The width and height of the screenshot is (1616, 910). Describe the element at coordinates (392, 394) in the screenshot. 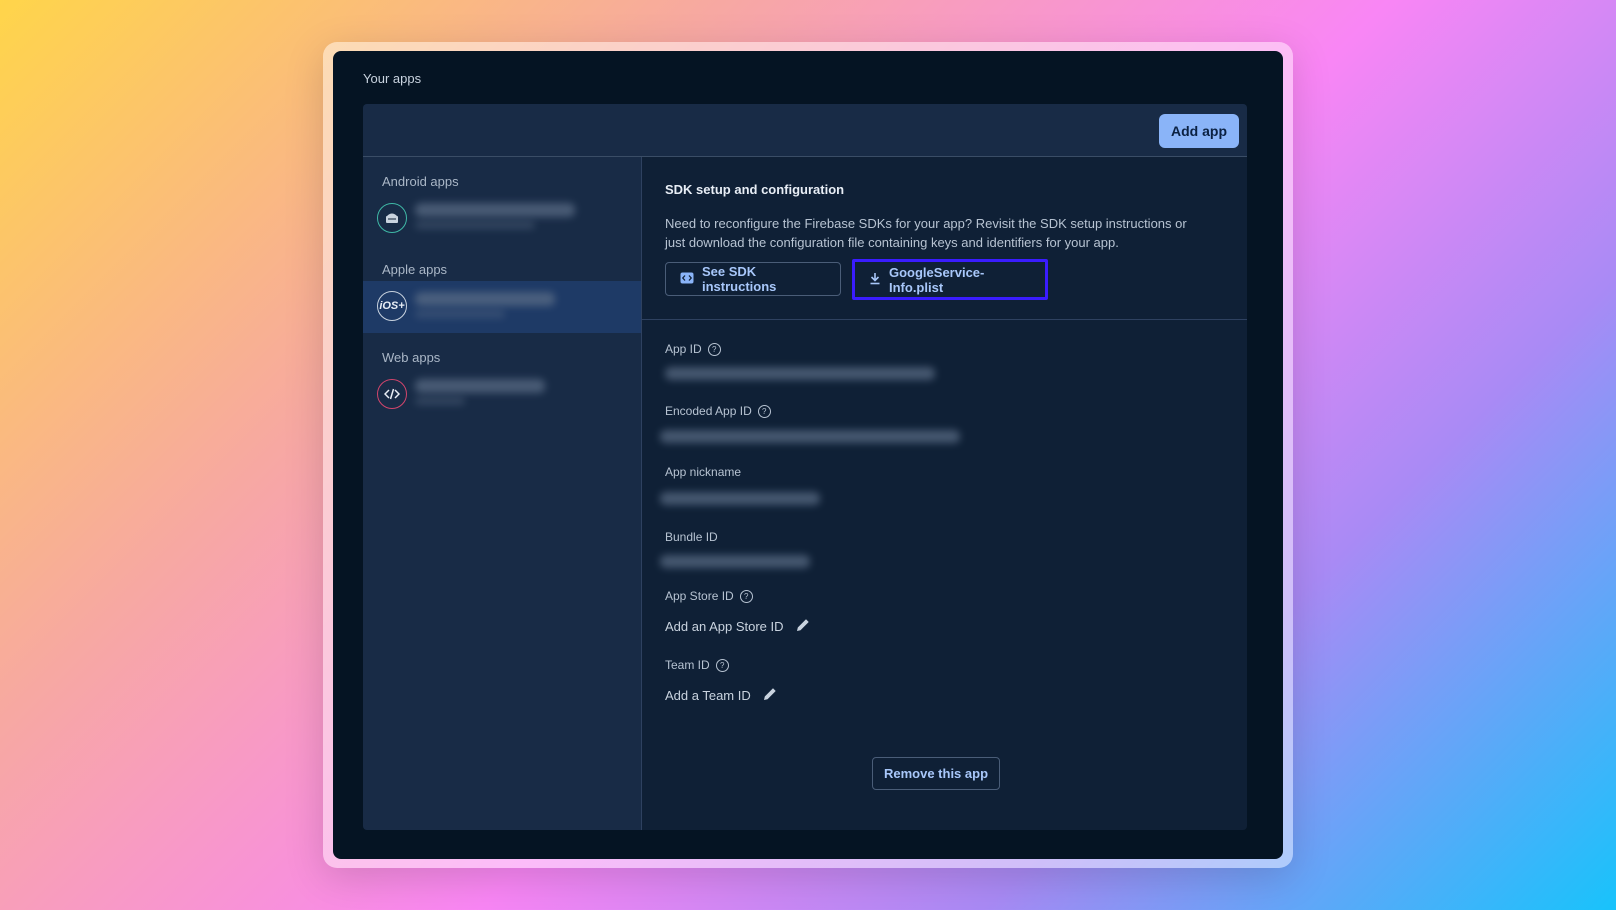

I see `code-icon` at that location.